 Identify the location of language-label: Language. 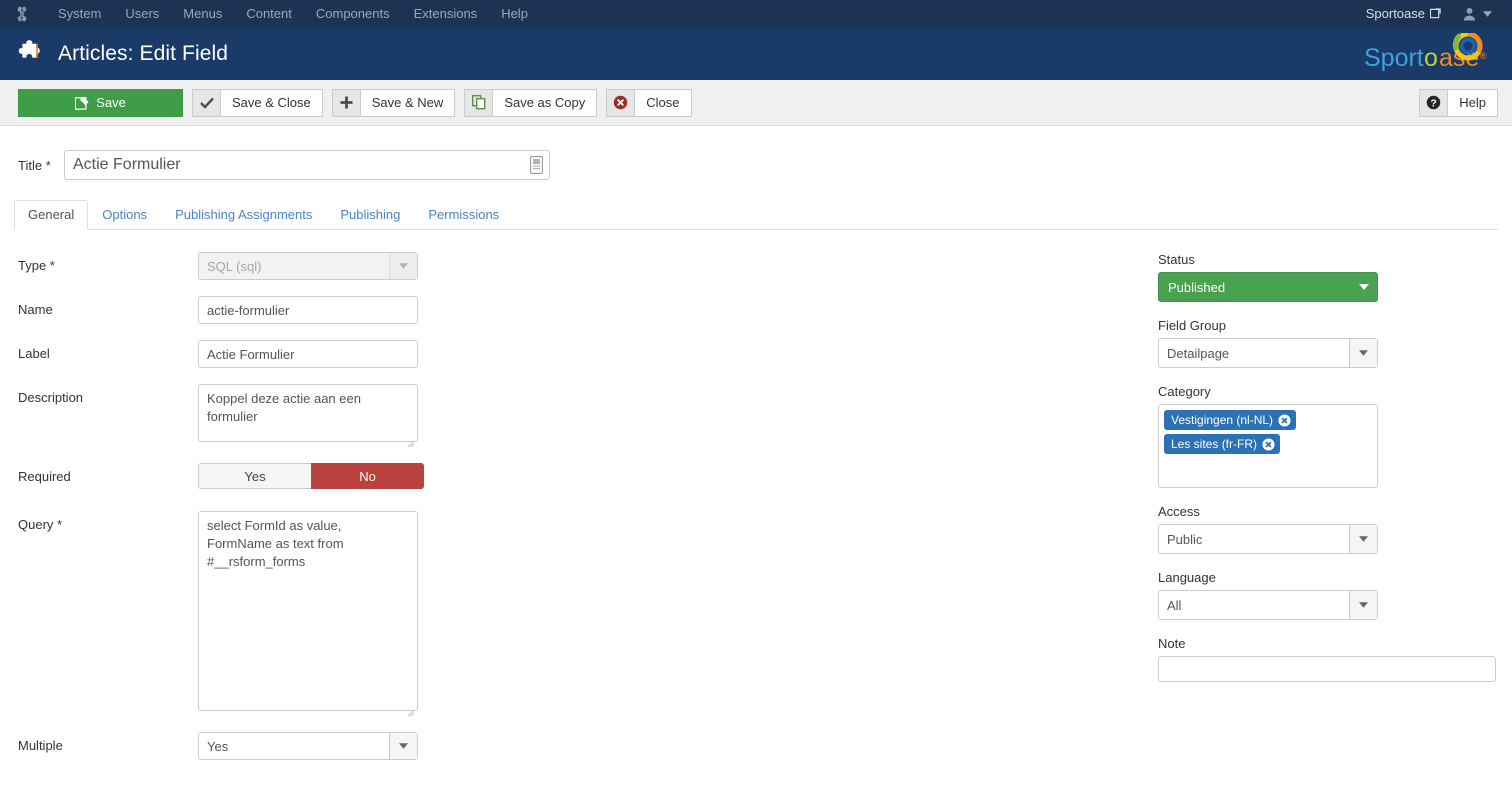
(1187, 577).